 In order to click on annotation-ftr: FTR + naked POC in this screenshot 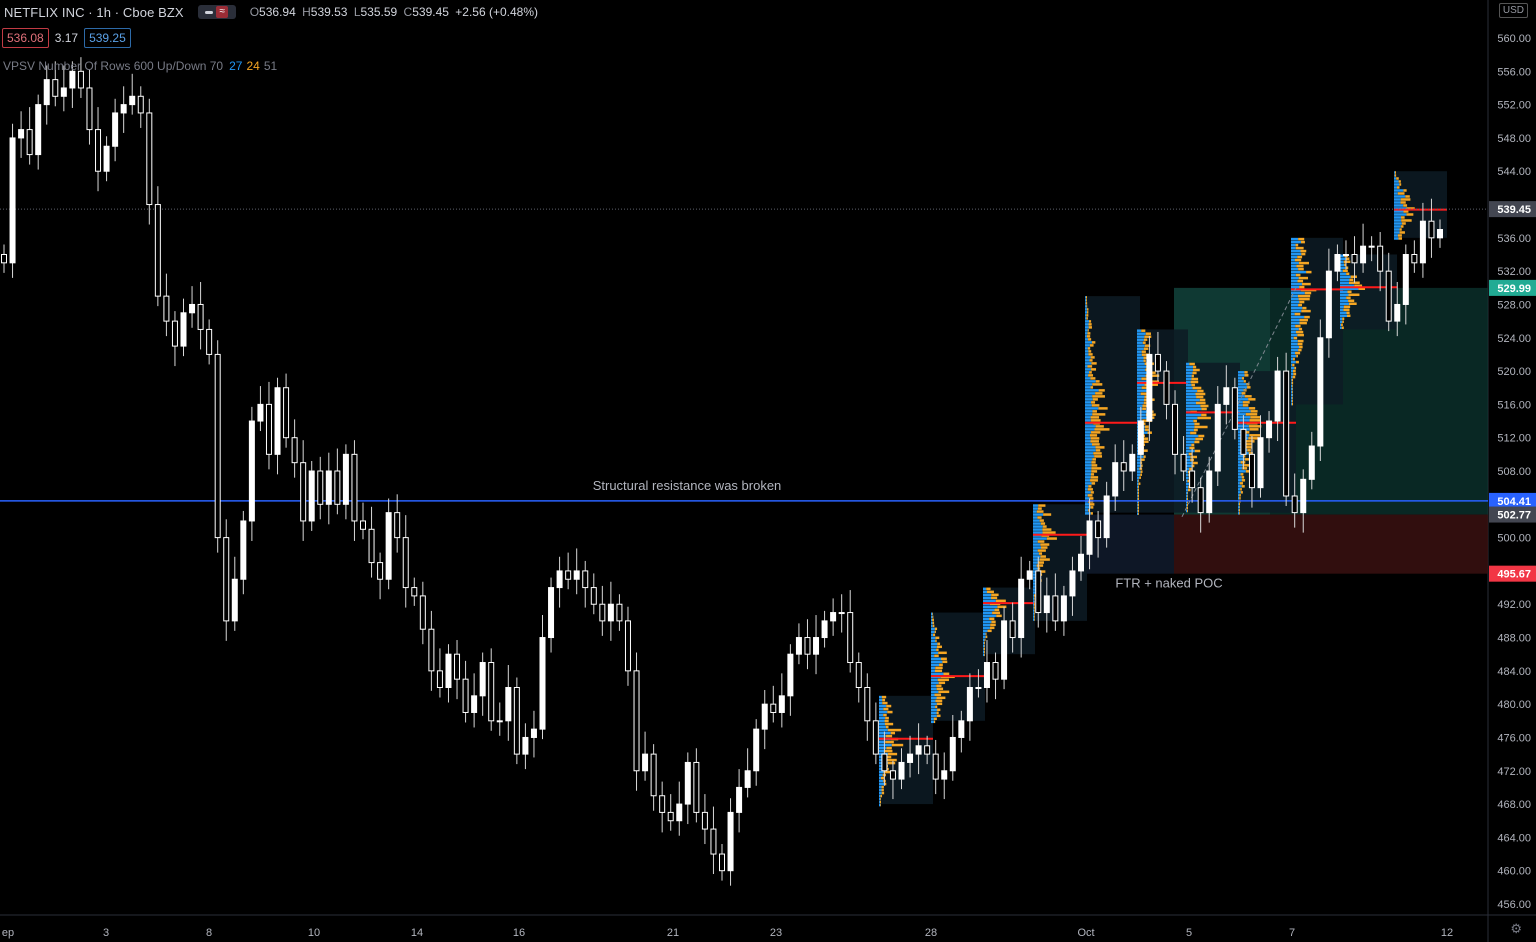, I will do `click(1168, 583)`.